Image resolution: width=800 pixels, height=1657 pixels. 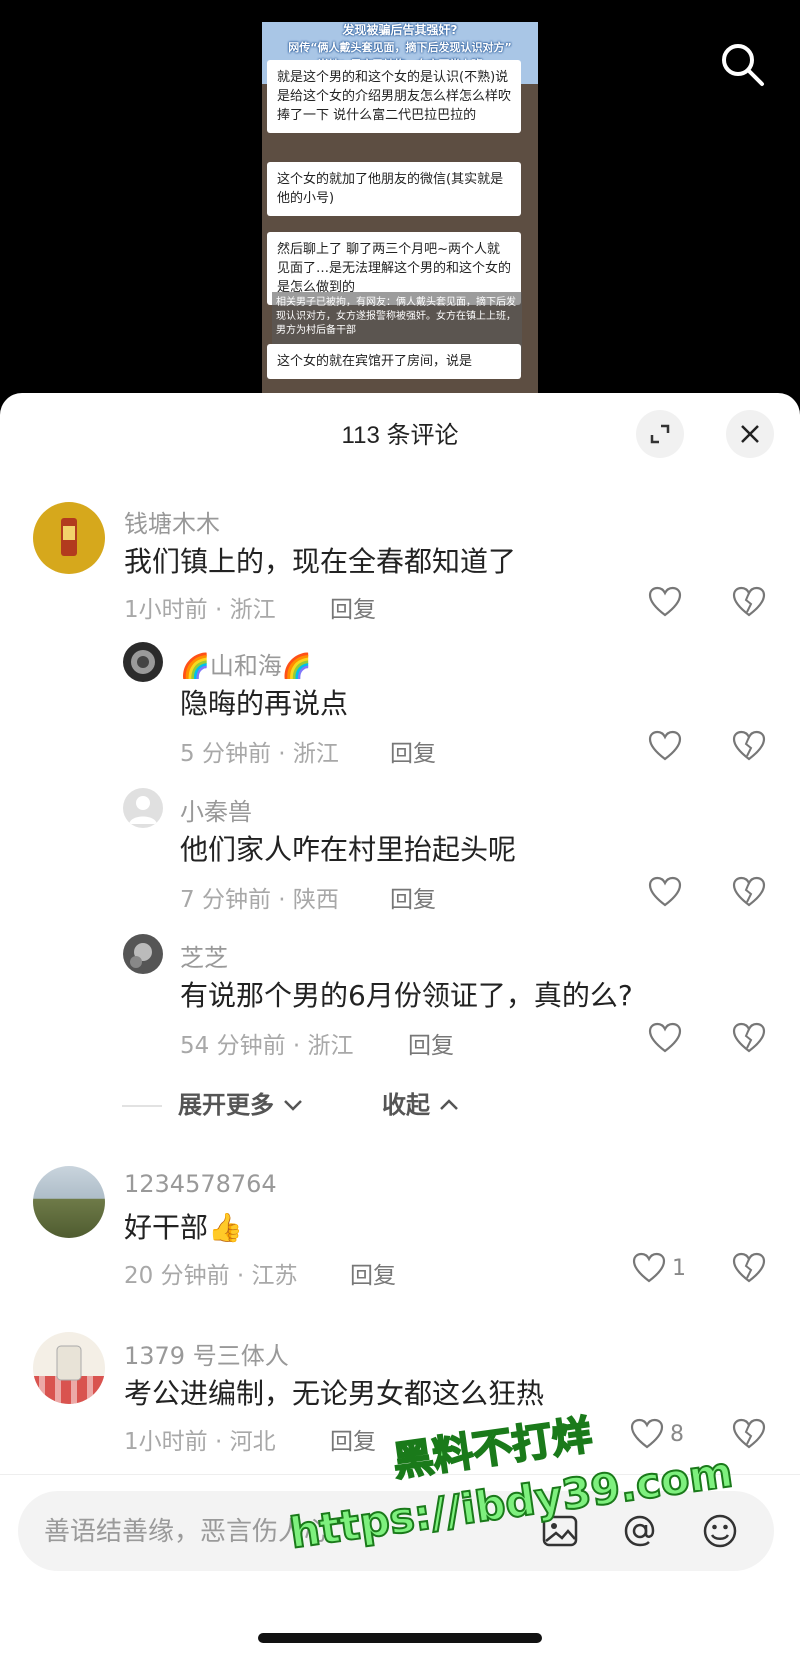 What do you see at coordinates (200, 1442) in the screenshot?
I see `comment-meta: 1小时前 · 河北` at bounding box center [200, 1442].